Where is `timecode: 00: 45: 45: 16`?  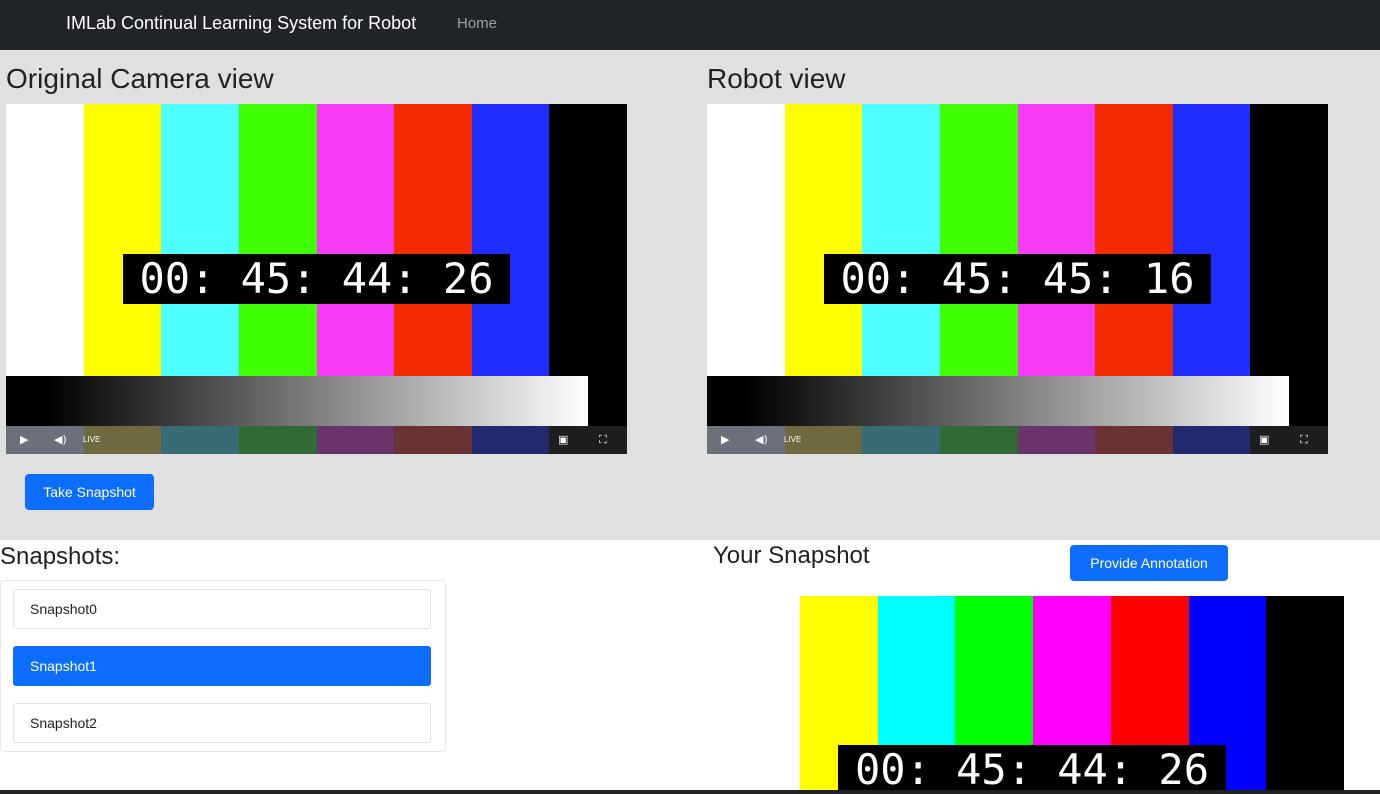
timecode: 00: 45: 45: 16 is located at coordinates (1017, 279).